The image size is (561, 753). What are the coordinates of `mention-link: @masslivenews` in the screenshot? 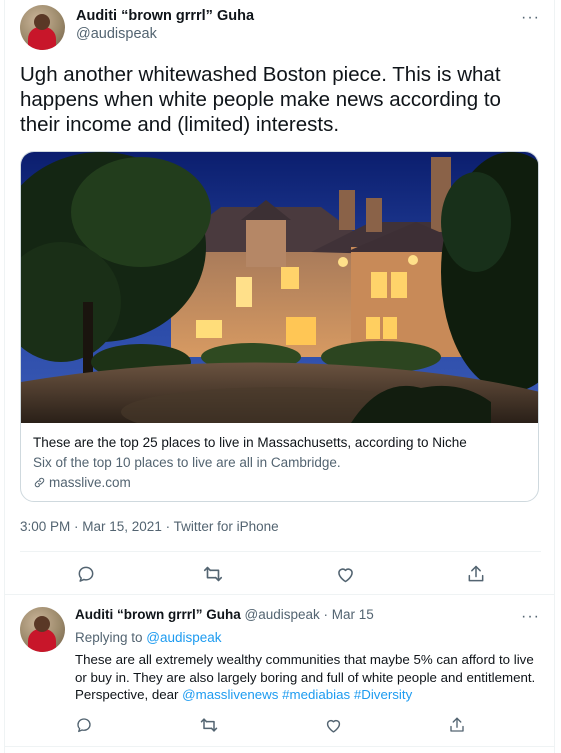 It's located at (230, 694).